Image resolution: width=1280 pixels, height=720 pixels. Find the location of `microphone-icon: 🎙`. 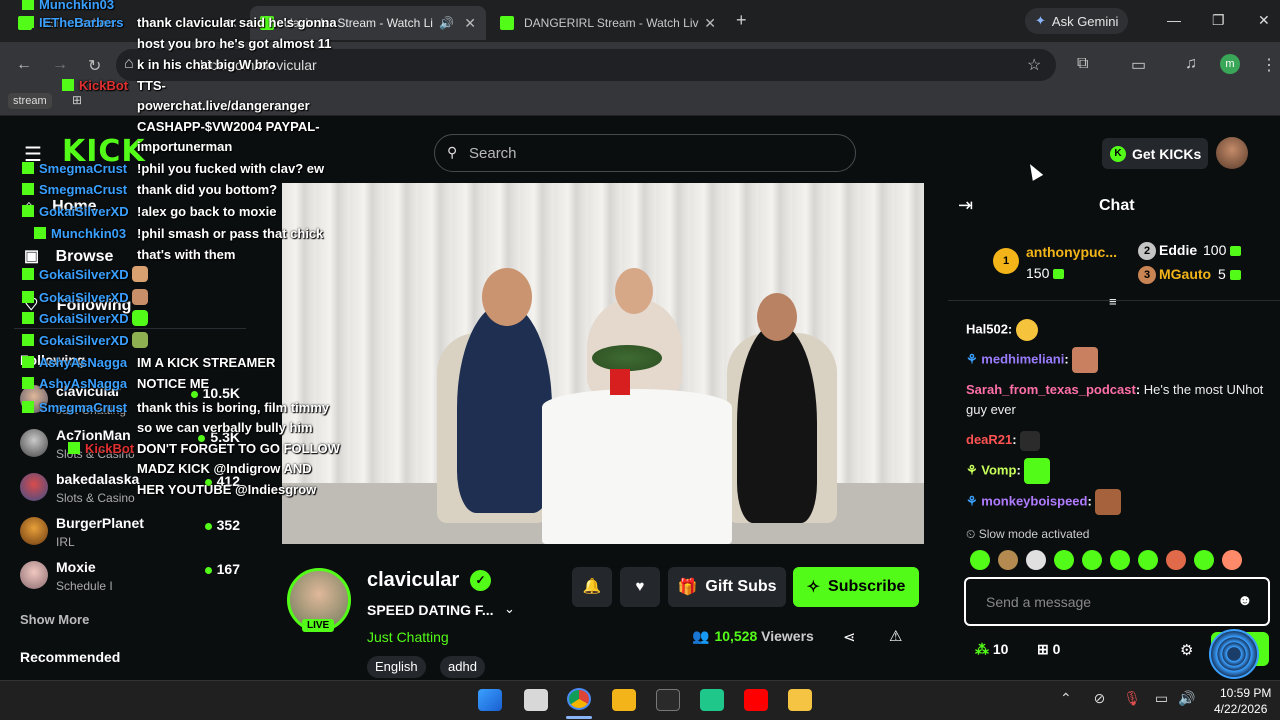

microphone-icon: 🎙 is located at coordinates (1132, 698).